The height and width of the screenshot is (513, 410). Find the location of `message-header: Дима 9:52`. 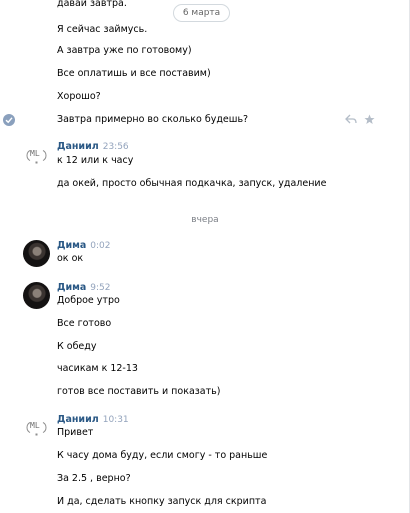

message-header: Дима 9:52 is located at coordinates (84, 287).